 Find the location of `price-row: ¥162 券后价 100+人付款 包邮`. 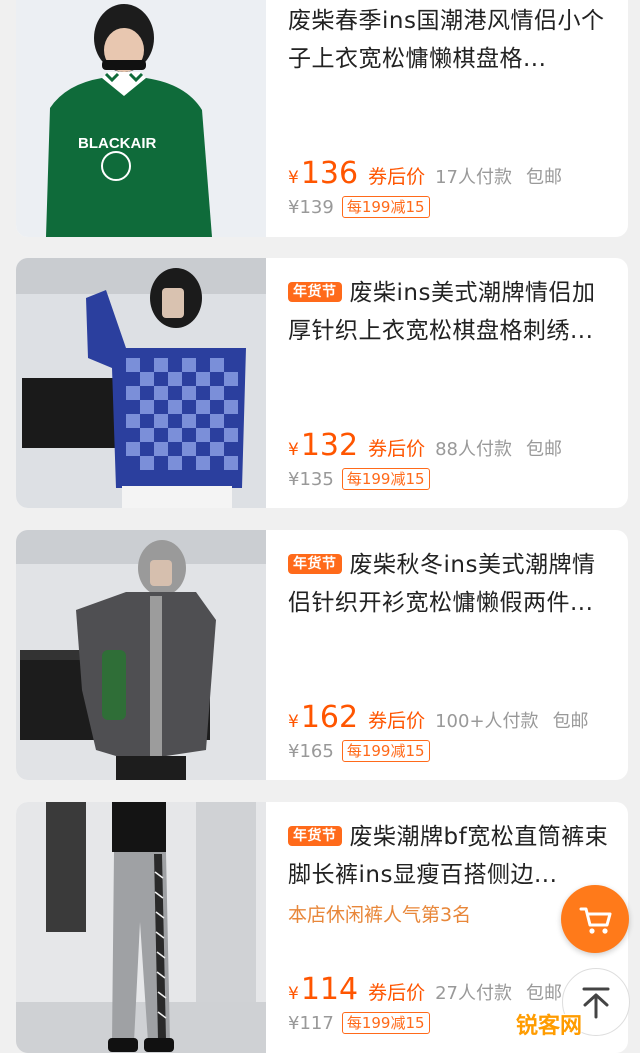

price-row: ¥162 券后价 100+人付款 包邮 is located at coordinates (452, 717).